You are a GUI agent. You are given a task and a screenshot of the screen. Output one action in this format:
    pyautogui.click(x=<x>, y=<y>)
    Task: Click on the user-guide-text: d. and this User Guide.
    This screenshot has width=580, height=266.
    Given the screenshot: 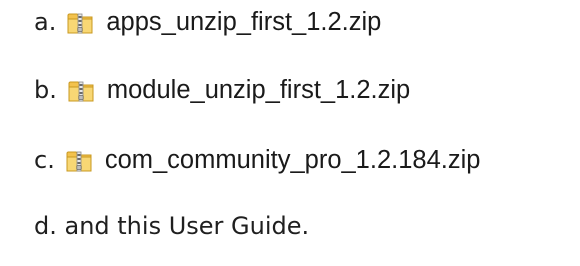 What is the action you would take?
    pyautogui.click(x=172, y=226)
    